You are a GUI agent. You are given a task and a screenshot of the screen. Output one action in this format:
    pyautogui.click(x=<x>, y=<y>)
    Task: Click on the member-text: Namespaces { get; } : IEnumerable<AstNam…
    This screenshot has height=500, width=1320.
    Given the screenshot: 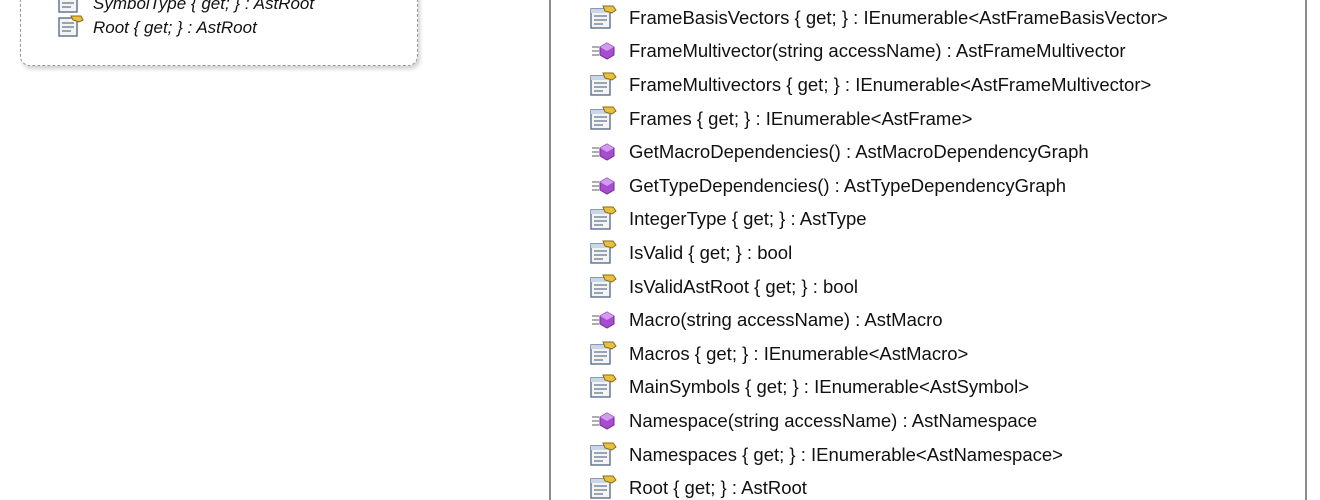 What is the action you would take?
    pyautogui.click(x=846, y=454)
    